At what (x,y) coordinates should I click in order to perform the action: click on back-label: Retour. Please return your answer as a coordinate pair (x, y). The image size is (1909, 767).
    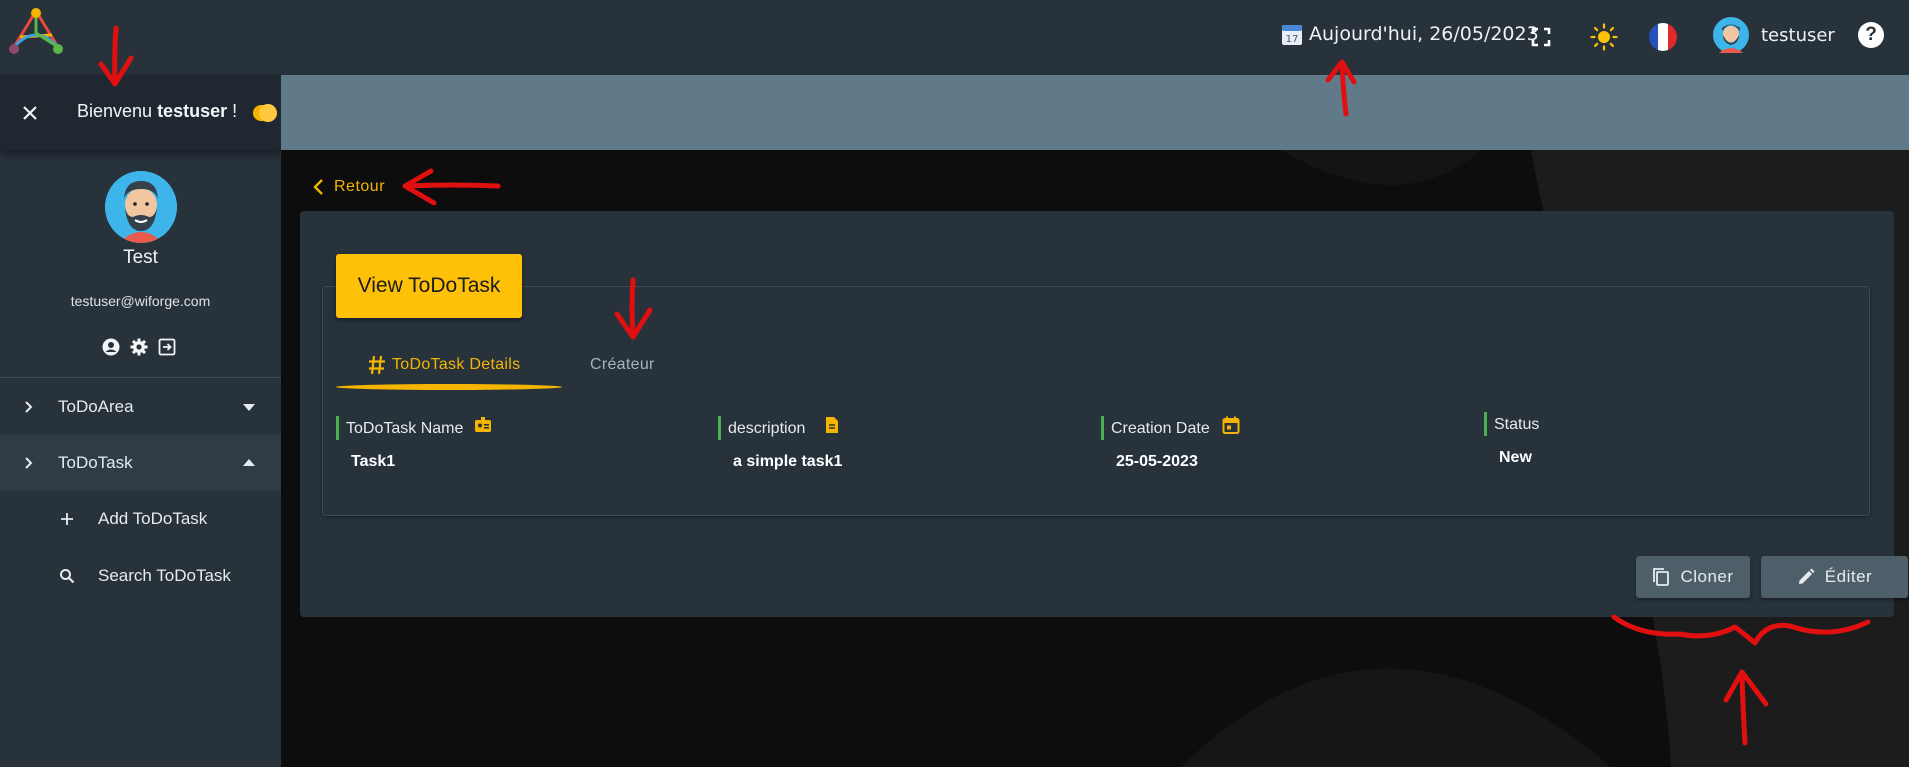
    Looking at the image, I should click on (360, 186).